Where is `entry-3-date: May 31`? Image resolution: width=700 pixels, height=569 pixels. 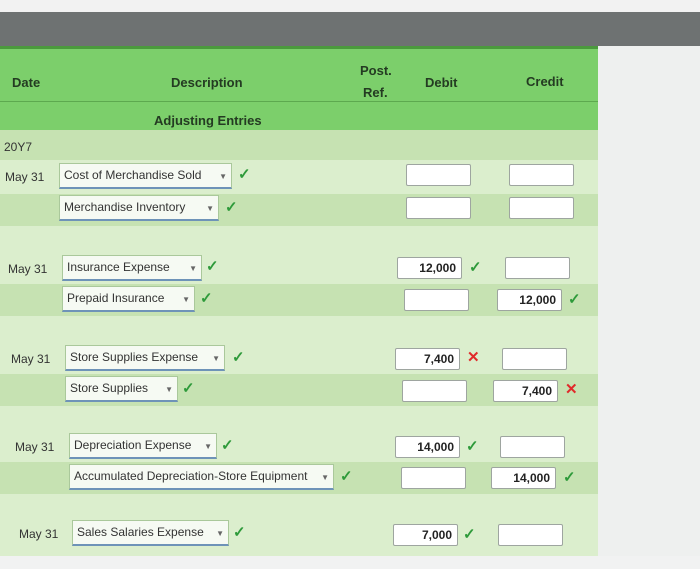 entry-3-date: May 31 is located at coordinates (31, 359).